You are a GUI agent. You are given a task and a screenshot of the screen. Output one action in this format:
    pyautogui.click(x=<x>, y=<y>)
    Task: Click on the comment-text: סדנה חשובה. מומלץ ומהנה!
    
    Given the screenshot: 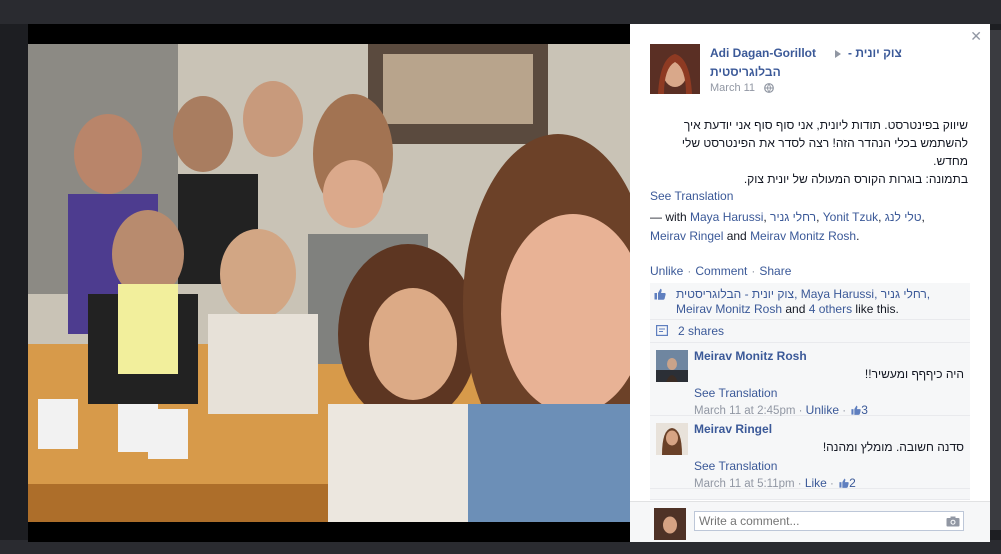 What is the action you would take?
    pyautogui.click(x=893, y=447)
    